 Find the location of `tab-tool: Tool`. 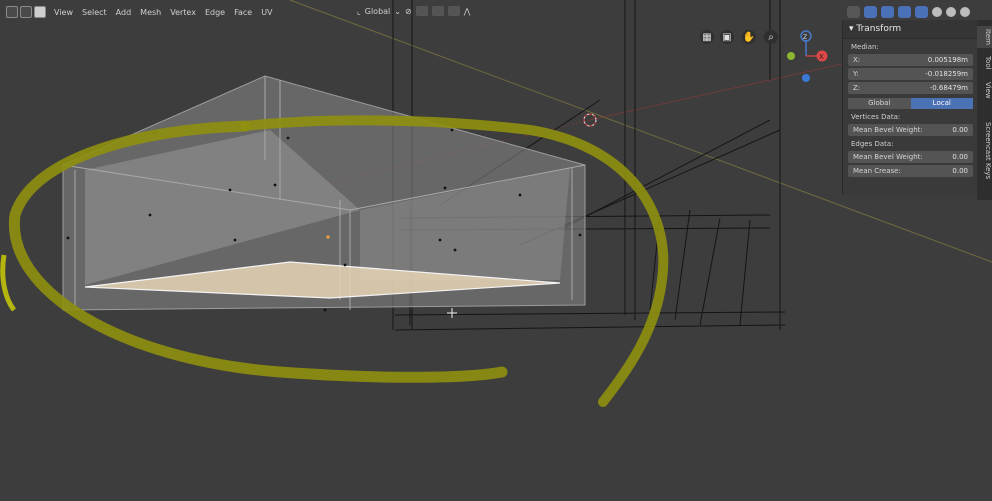

tab-tool: Tool is located at coordinates (984, 63).